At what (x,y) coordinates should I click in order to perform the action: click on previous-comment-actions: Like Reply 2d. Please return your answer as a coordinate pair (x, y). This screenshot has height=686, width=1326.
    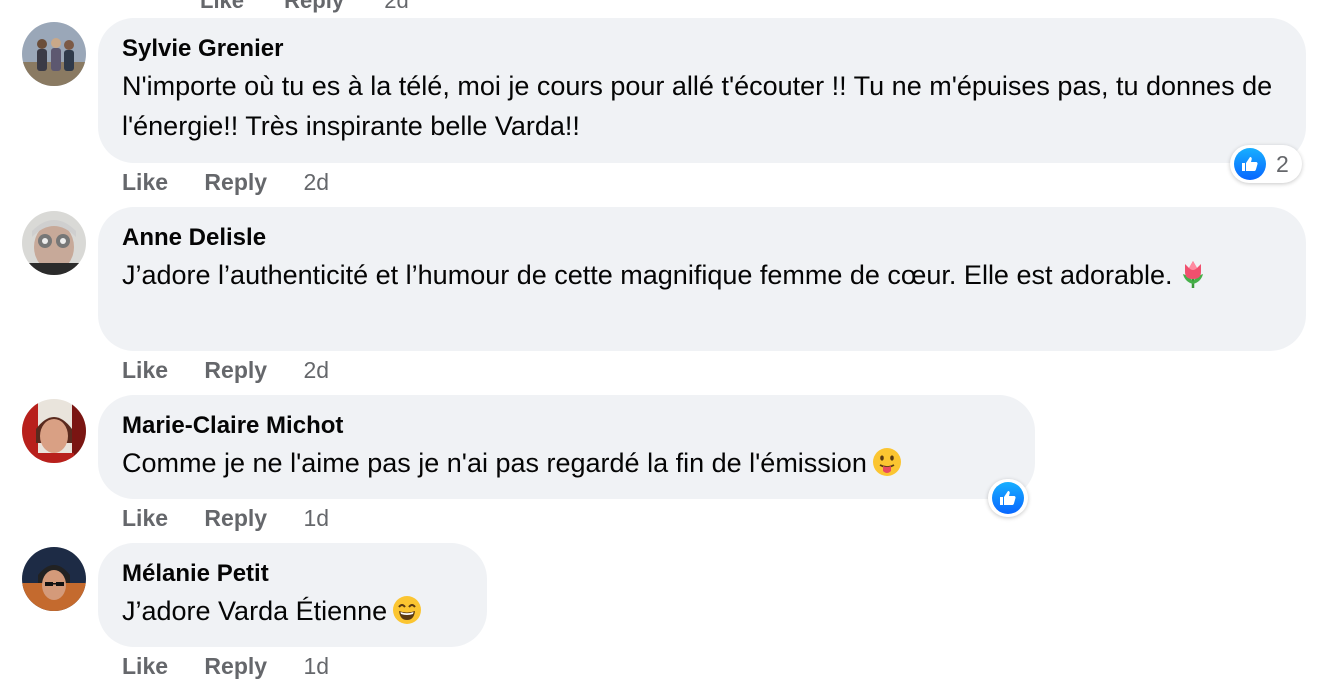
    Looking at the image, I should click on (321, 7).